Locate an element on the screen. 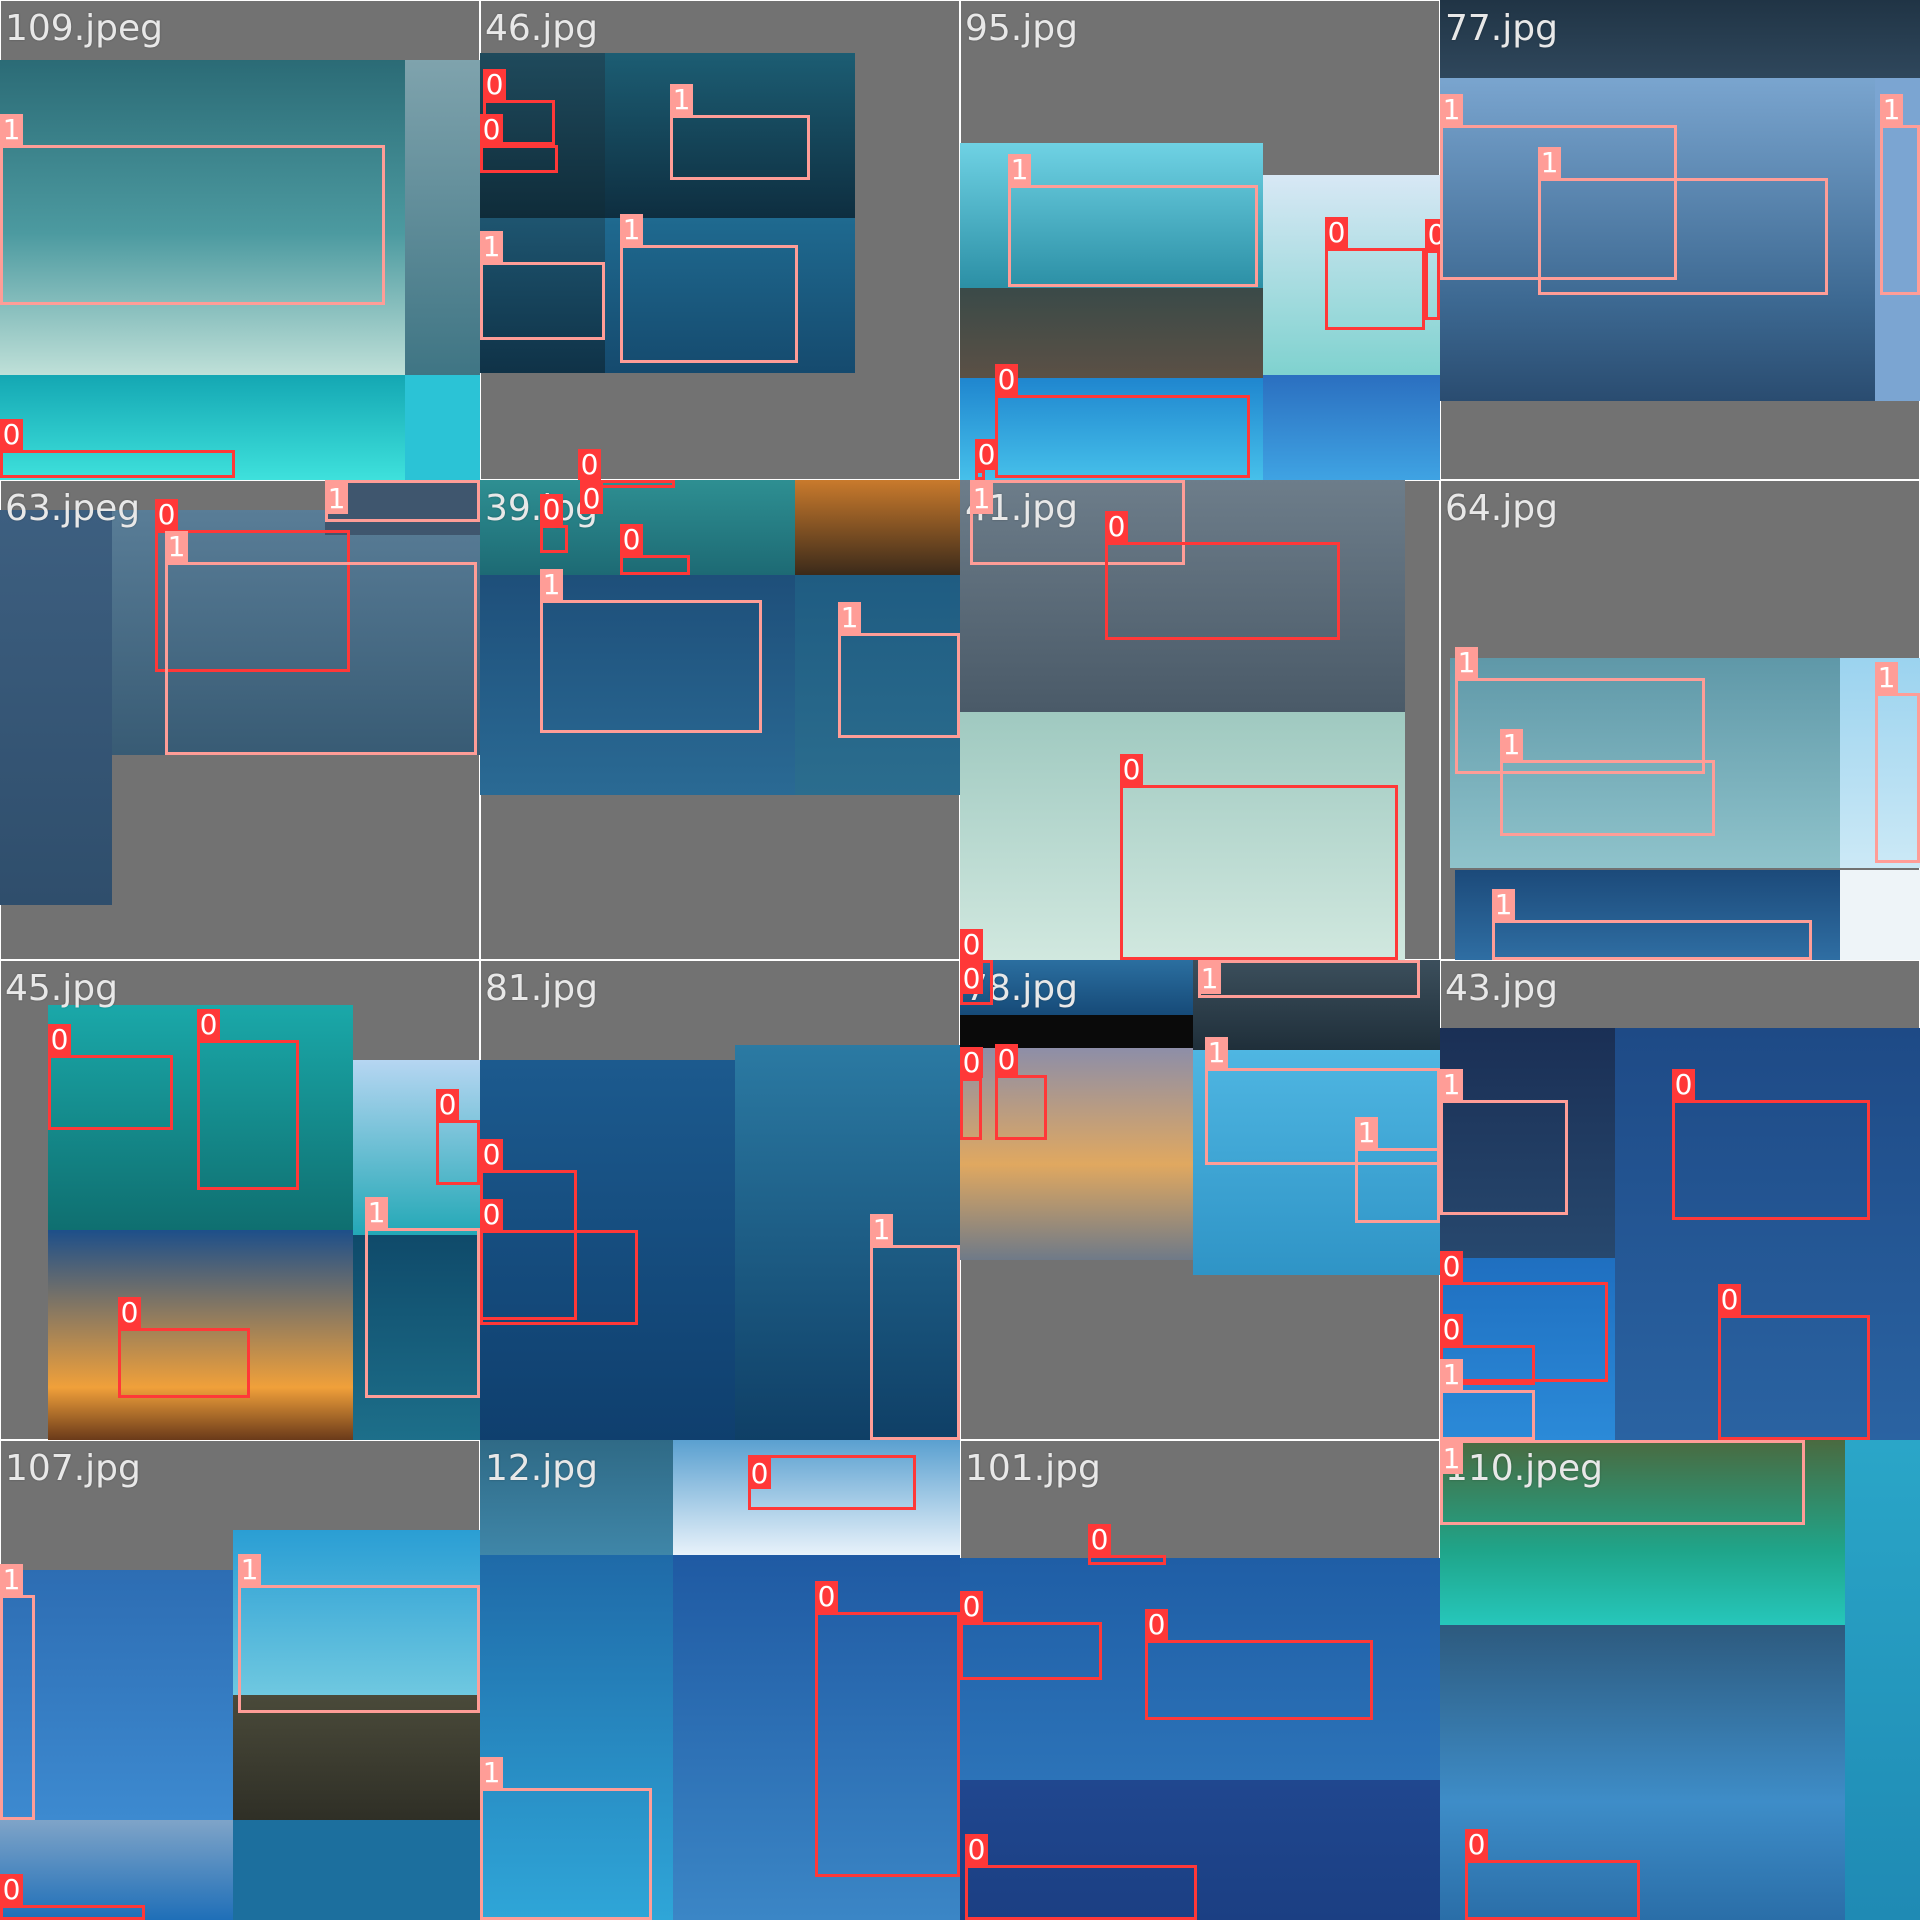 Image resolution: width=1920 pixels, height=1920 pixels. image-tile: 81.jpg 0 0 1 is located at coordinates (720, 1200).